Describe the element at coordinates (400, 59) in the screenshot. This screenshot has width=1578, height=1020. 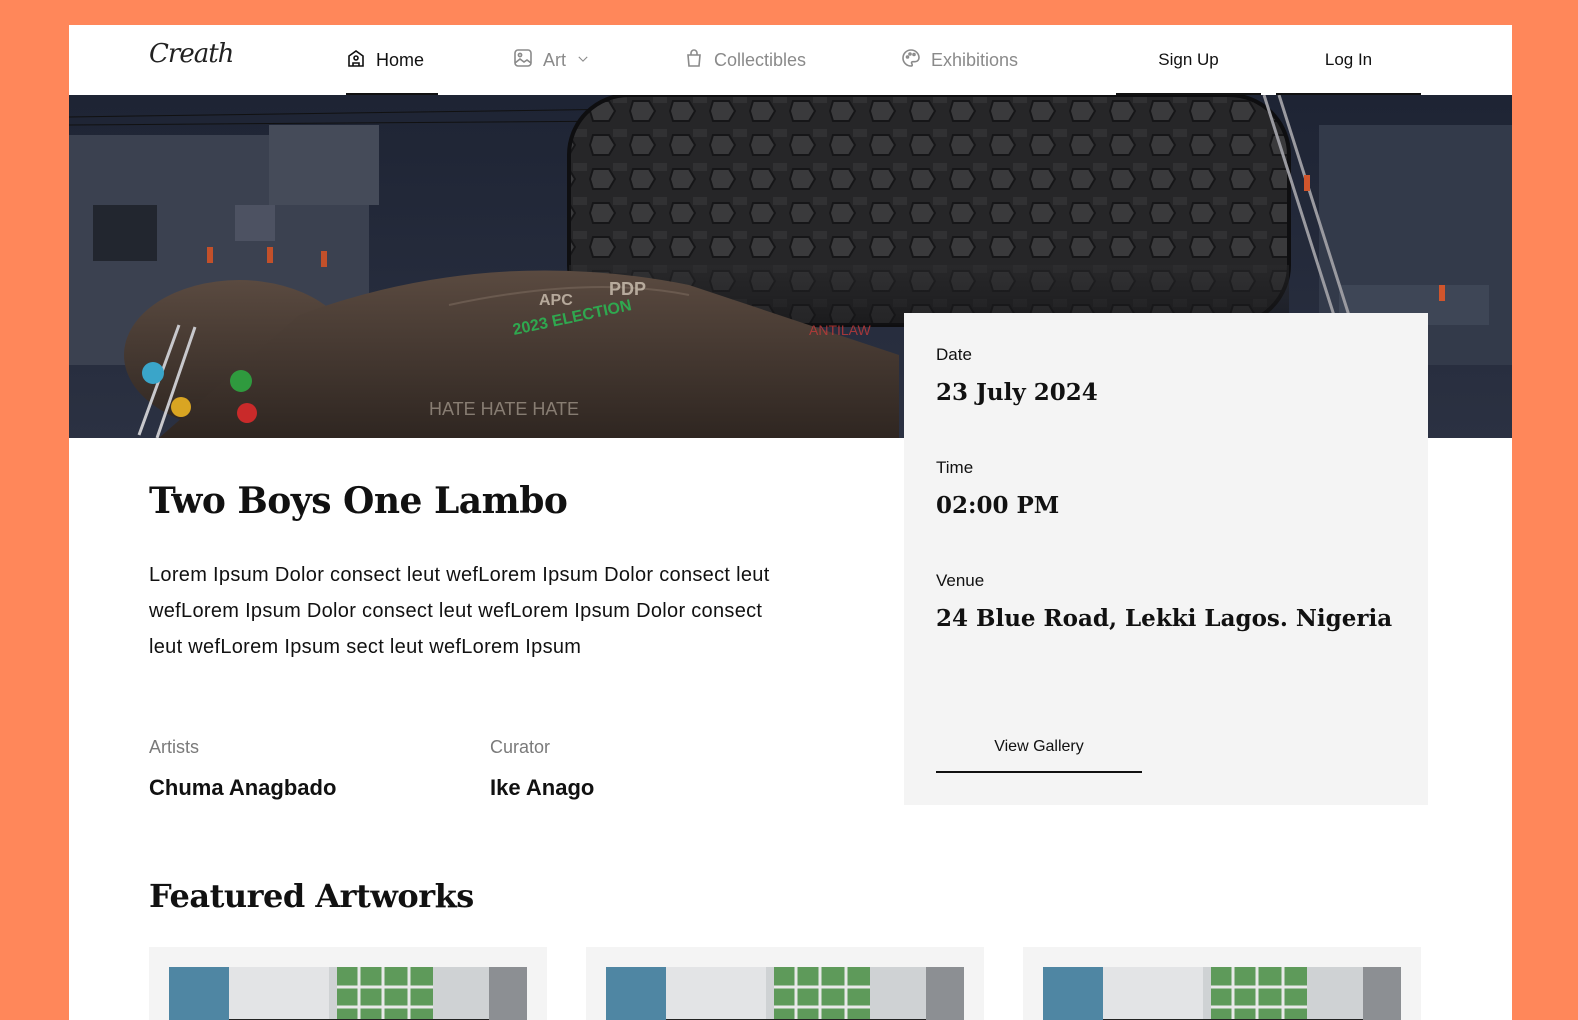
I see `nav-item-label: Home` at that location.